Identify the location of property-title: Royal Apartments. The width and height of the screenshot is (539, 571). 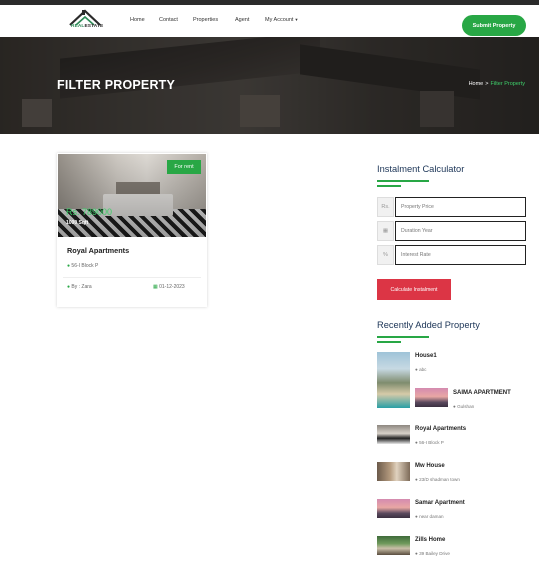
(98, 250).